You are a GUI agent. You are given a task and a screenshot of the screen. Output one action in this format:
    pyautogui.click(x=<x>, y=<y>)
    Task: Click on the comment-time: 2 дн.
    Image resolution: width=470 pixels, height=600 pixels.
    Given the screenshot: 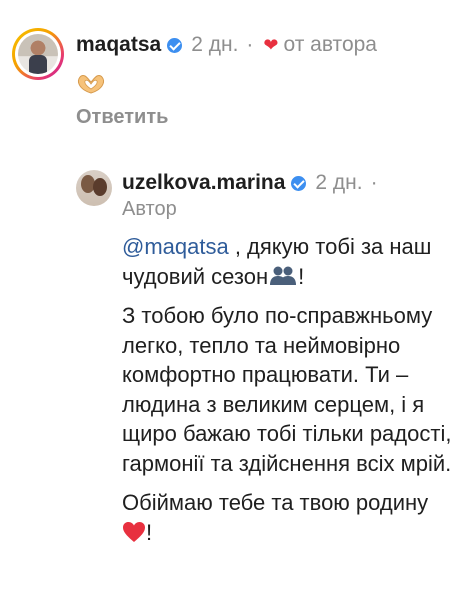 What is the action you would take?
    pyautogui.click(x=215, y=44)
    